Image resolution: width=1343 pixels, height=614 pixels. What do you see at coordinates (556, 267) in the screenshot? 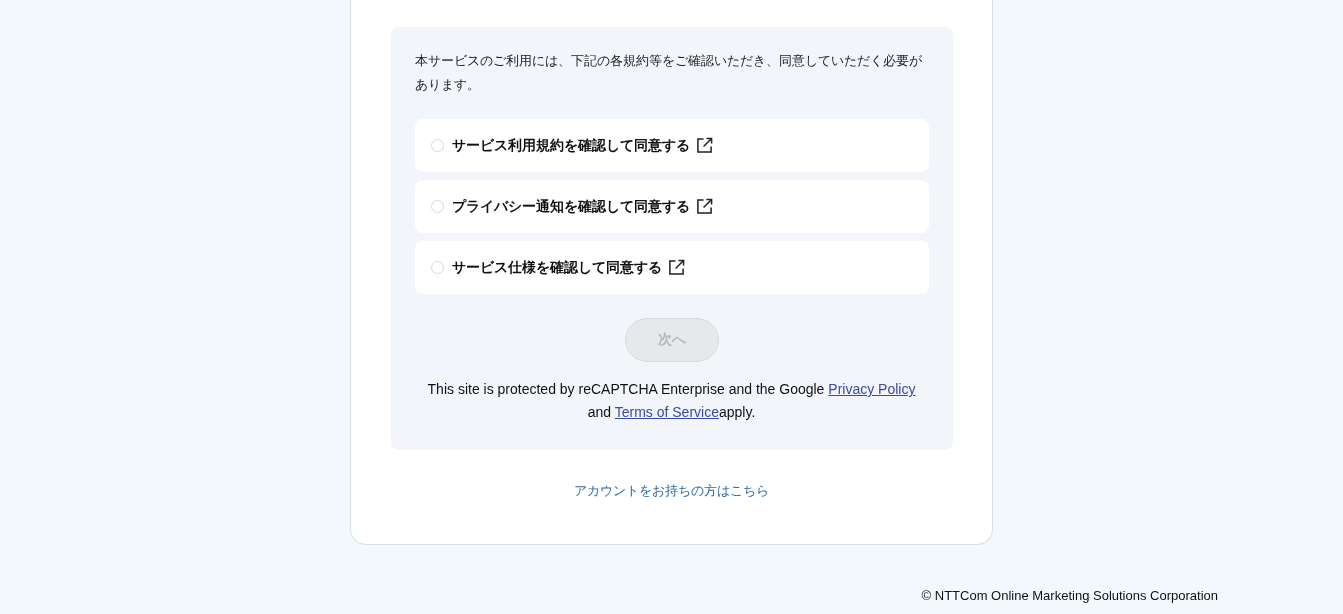
I see `agreement-label: サービス仕様を確認して同意する` at bounding box center [556, 267].